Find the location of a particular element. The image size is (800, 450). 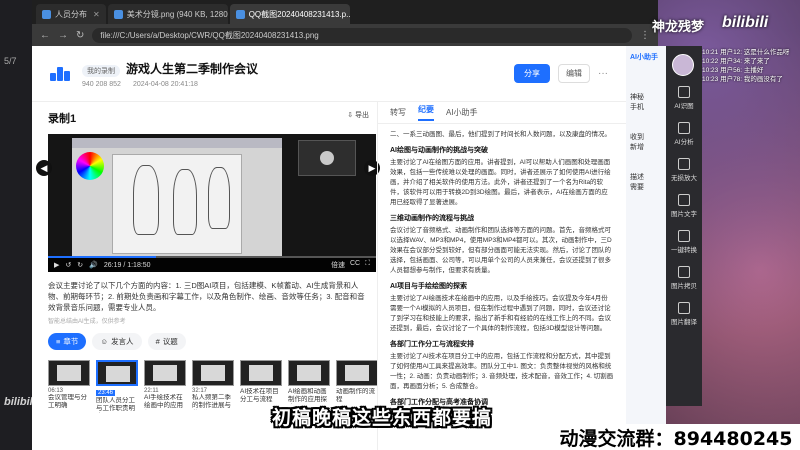

rewind-icon: ↺ is located at coordinates (68, 265).